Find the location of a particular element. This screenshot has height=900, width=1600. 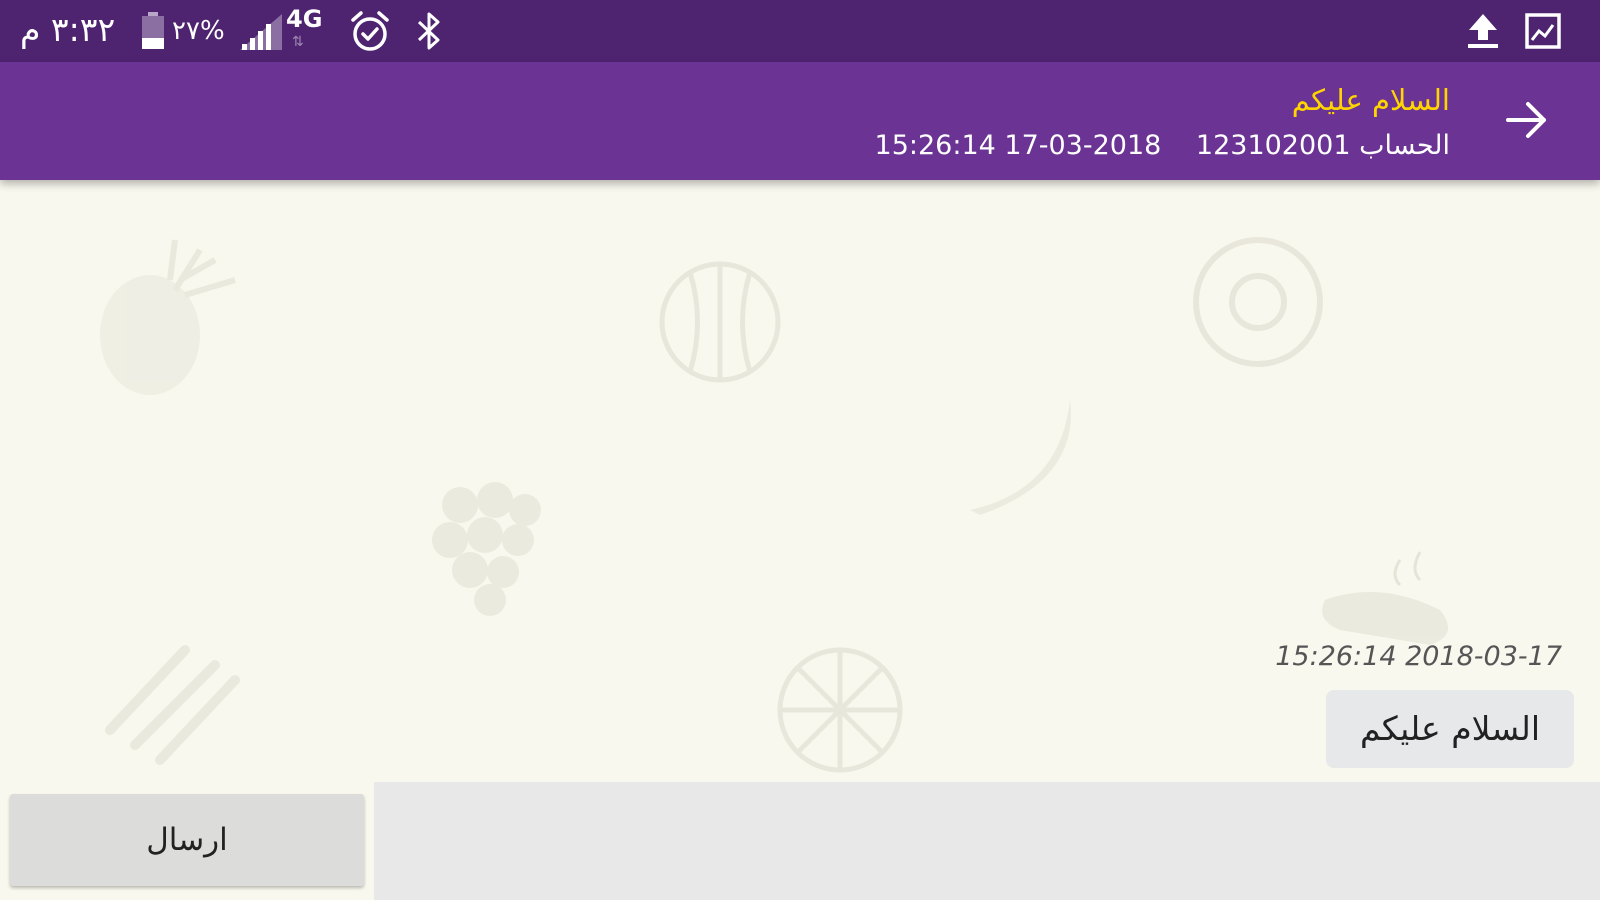

watermelon-icon is located at coordinates (720, 322).